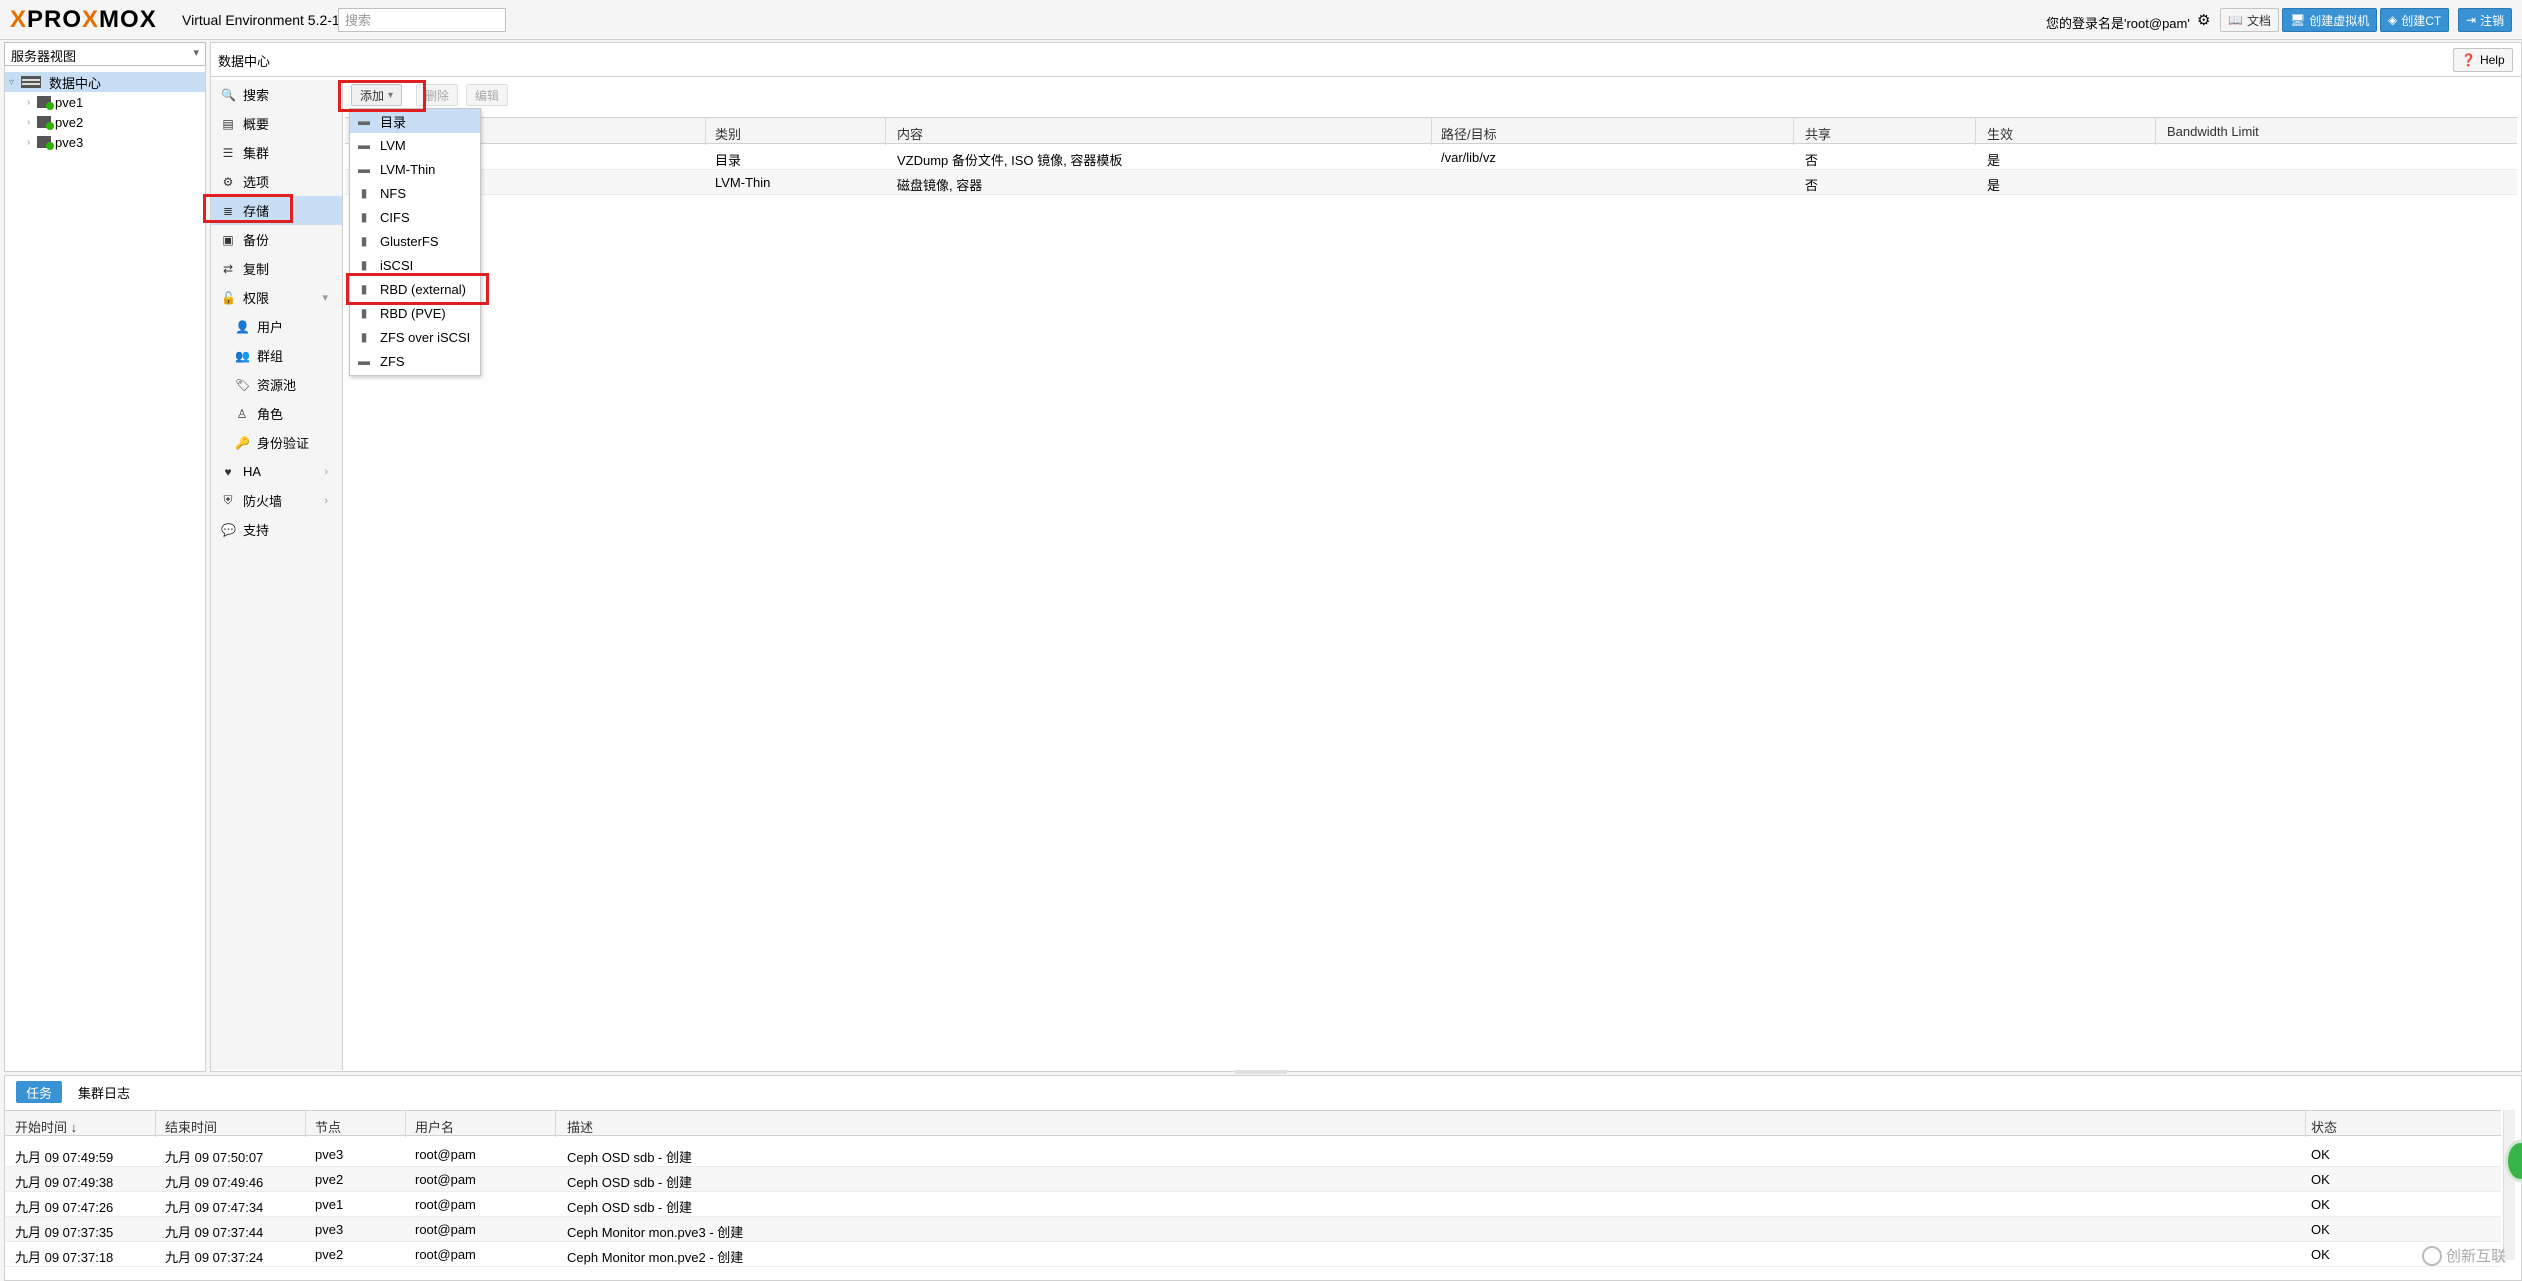  I want to click on cell-type: 目录, so click(728, 160).